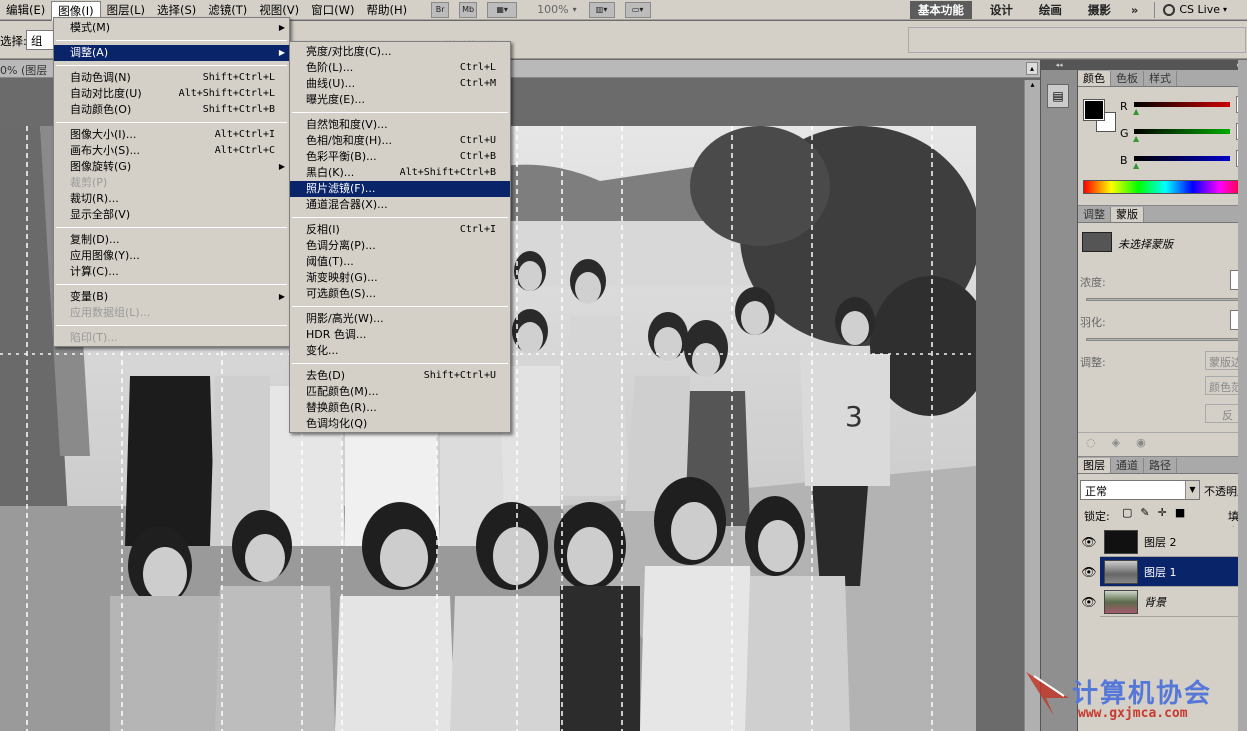  What do you see at coordinates (1140, 490) in the screenshot?
I see `blend-mode-dropdown: 正常 ▼` at bounding box center [1140, 490].